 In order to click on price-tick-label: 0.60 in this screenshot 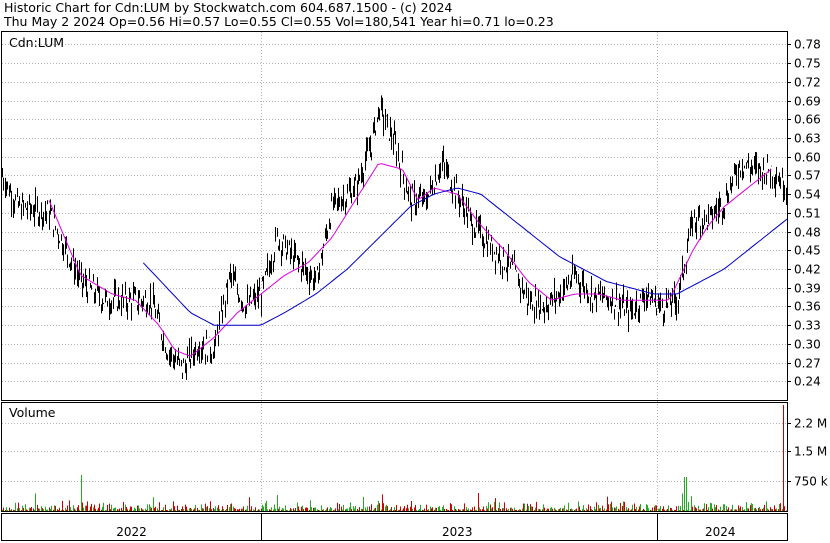, I will do `click(807, 158)`.